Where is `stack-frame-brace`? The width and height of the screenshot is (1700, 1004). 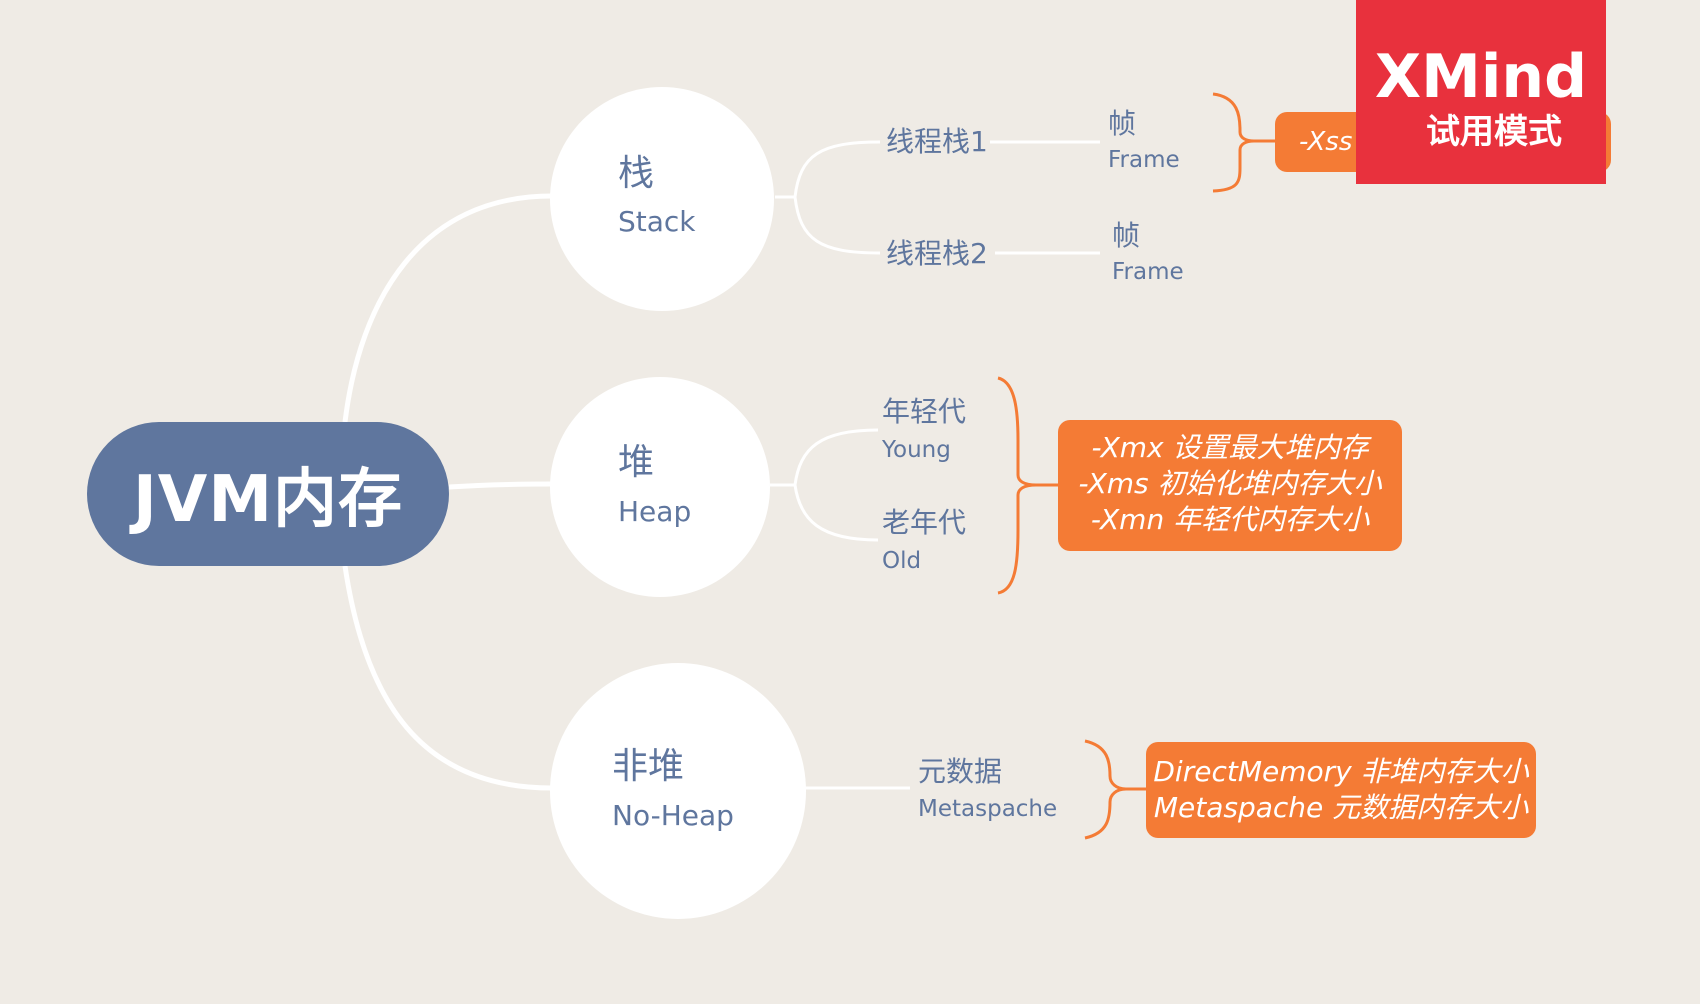 stack-frame-brace is located at coordinates (1233, 142).